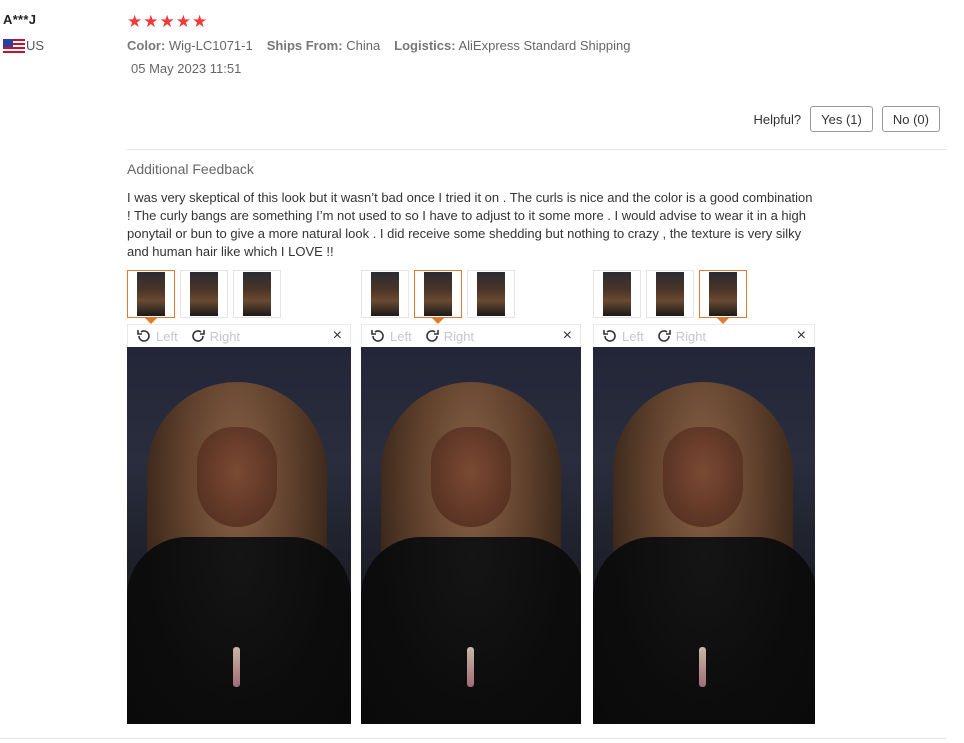 This screenshot has width=964, height=743. Describe the element at coordinates (537, 149) in the screenshot. I see `section-divider` at that location.